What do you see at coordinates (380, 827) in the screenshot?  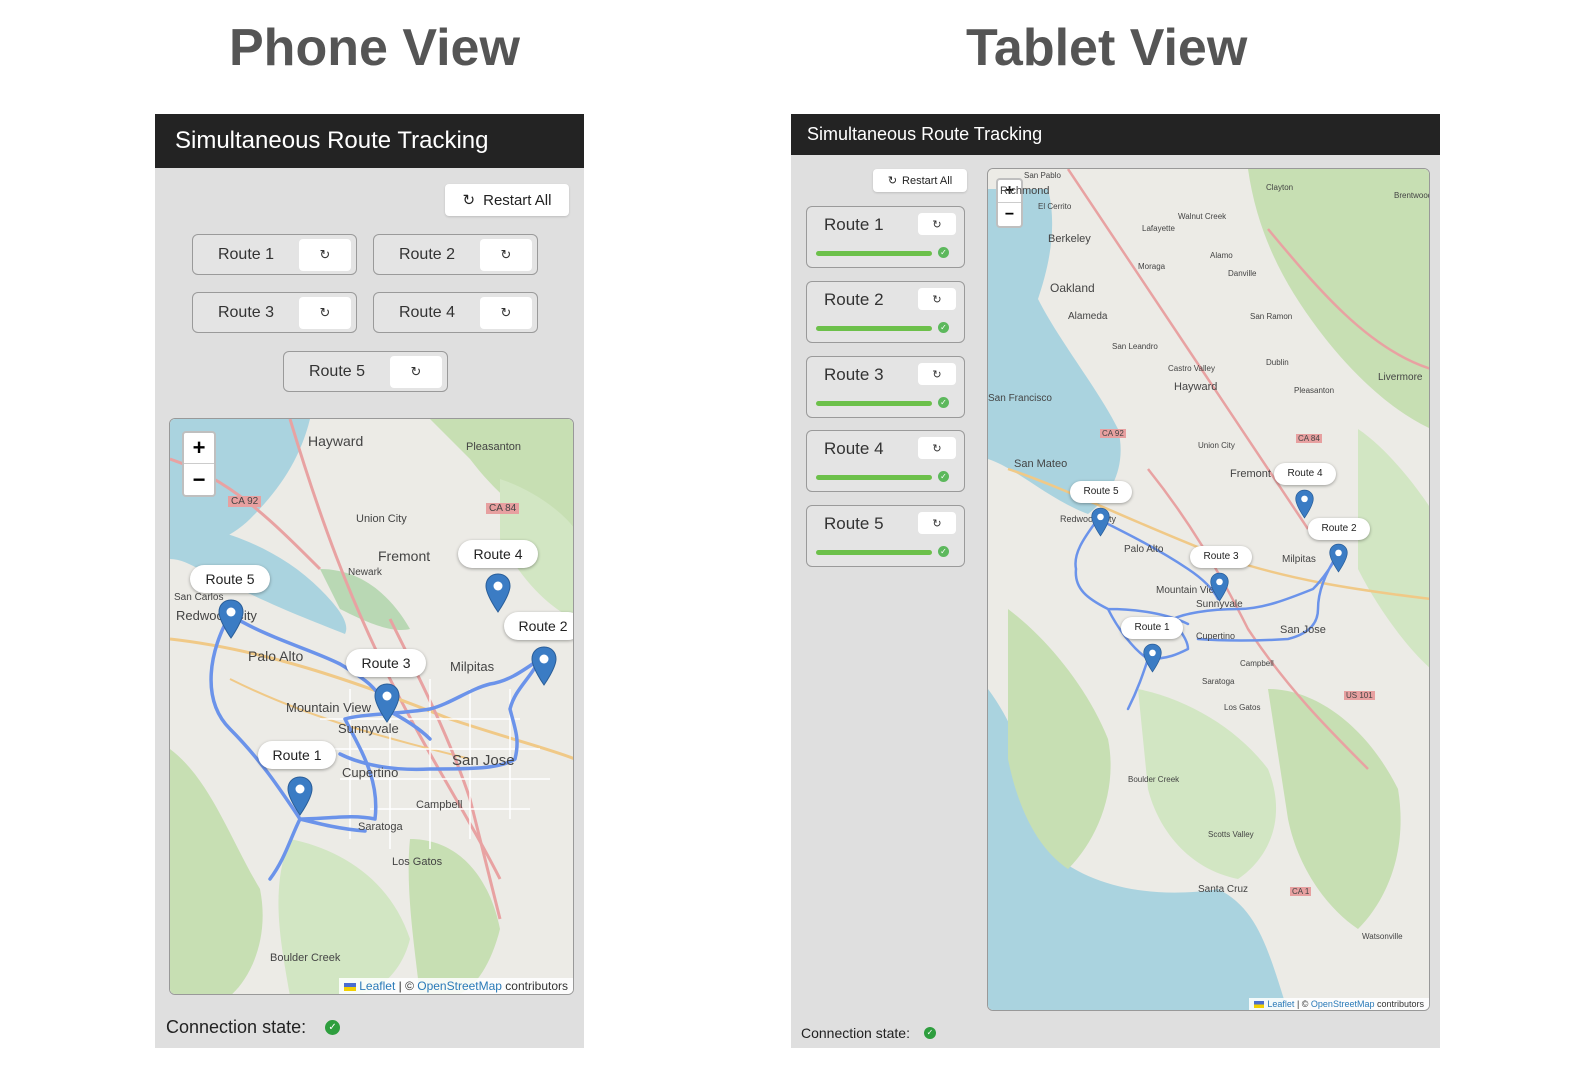 I see `place-label: Saratoga` at bounding box center [380, 827].